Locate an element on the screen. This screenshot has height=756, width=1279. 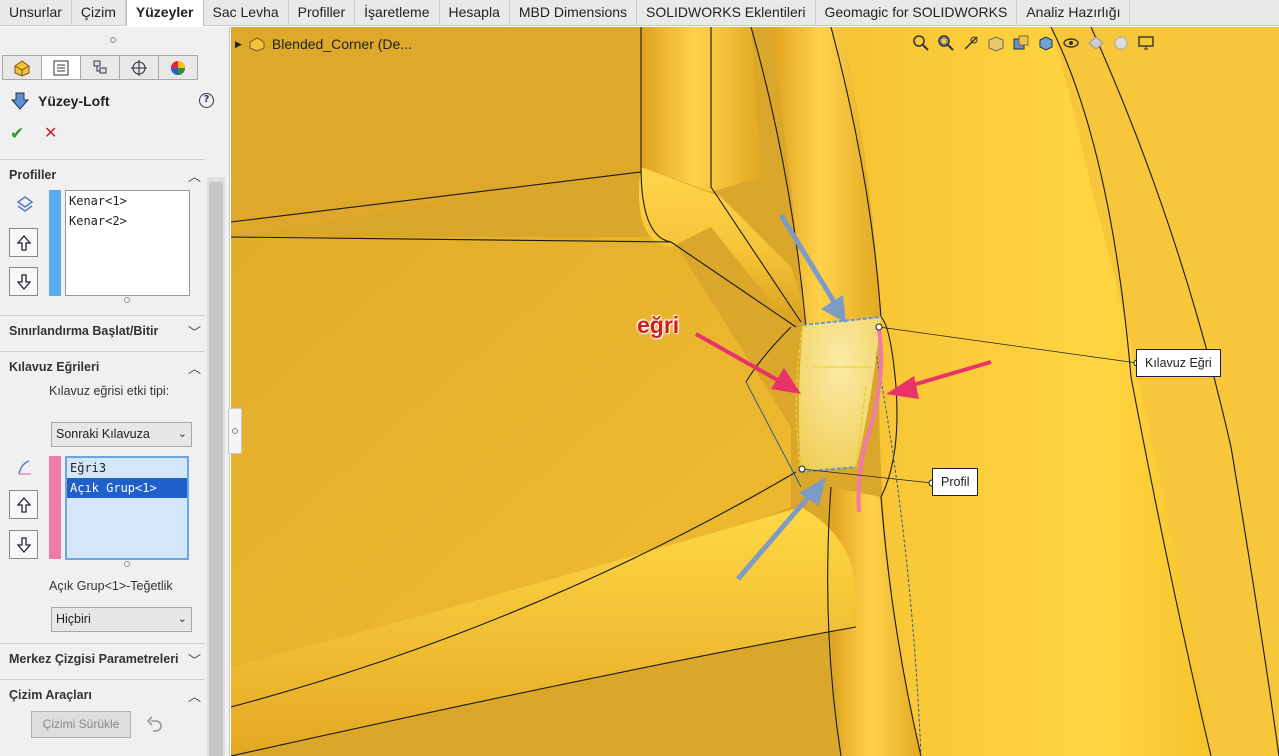
tab-analiz-hazirligi: Analiz Hazırlığı is located at coordinates (1074, 13).